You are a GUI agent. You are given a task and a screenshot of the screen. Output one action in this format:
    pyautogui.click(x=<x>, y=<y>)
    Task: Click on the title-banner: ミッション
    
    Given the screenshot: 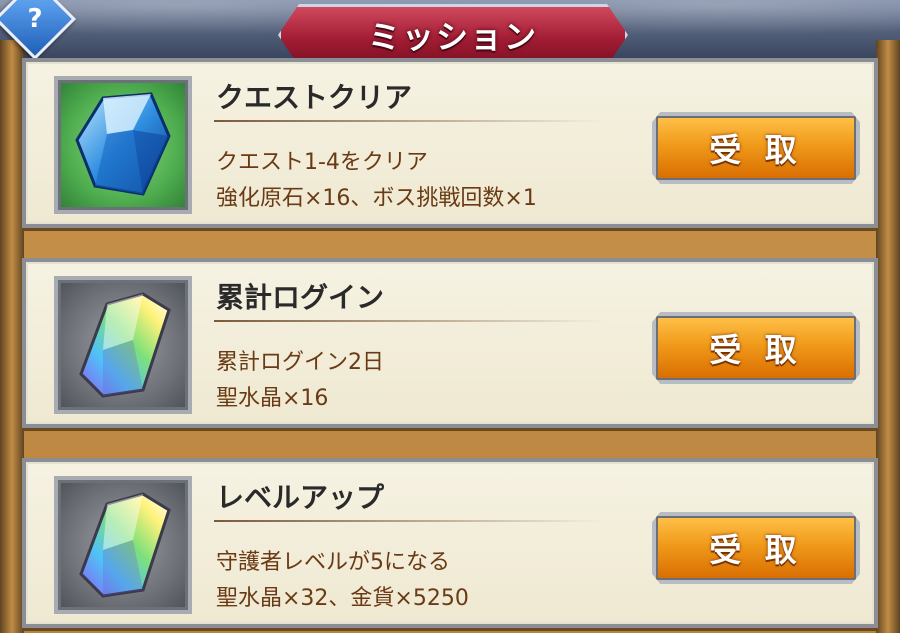 What is the action you would take?
    pyautogui.click(x=453, y=35)
    